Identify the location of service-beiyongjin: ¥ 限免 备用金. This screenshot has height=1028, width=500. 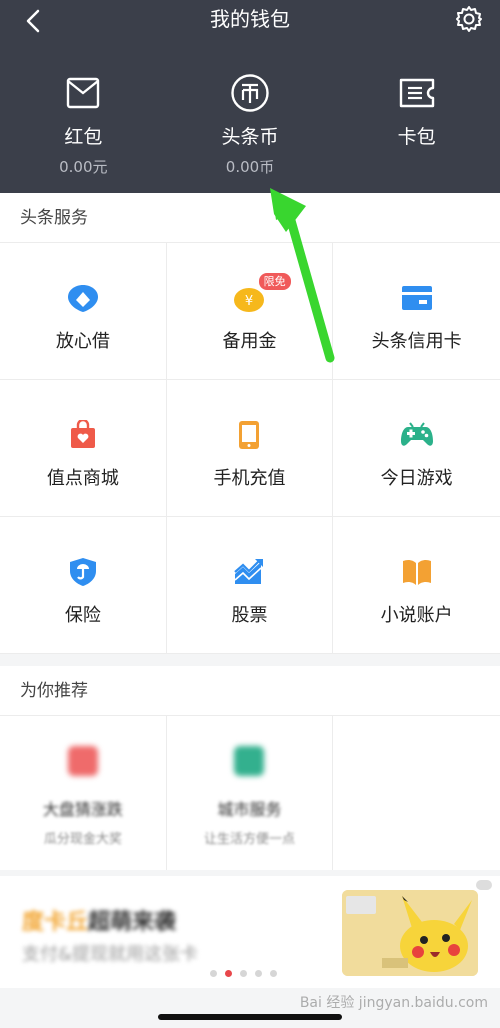
(250, 311).